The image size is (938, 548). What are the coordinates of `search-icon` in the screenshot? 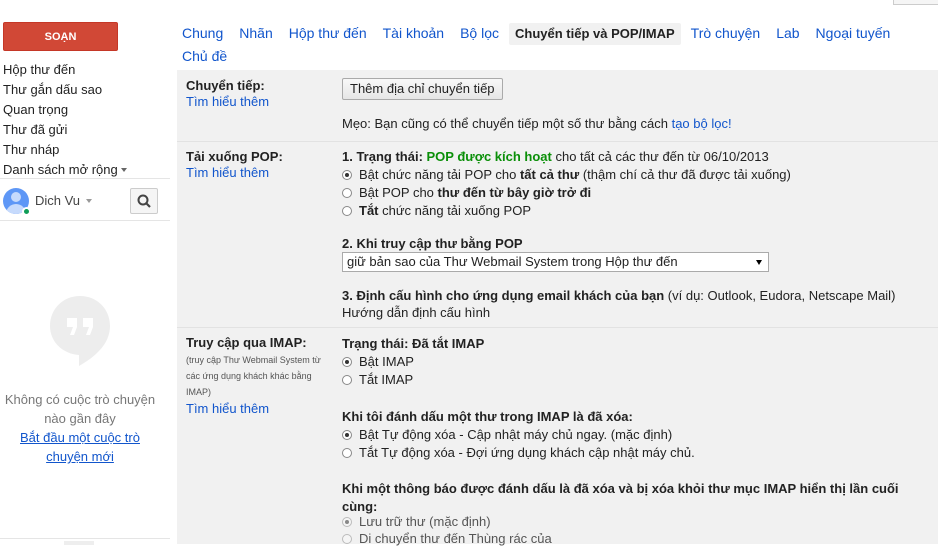 It's located at (144, 201).